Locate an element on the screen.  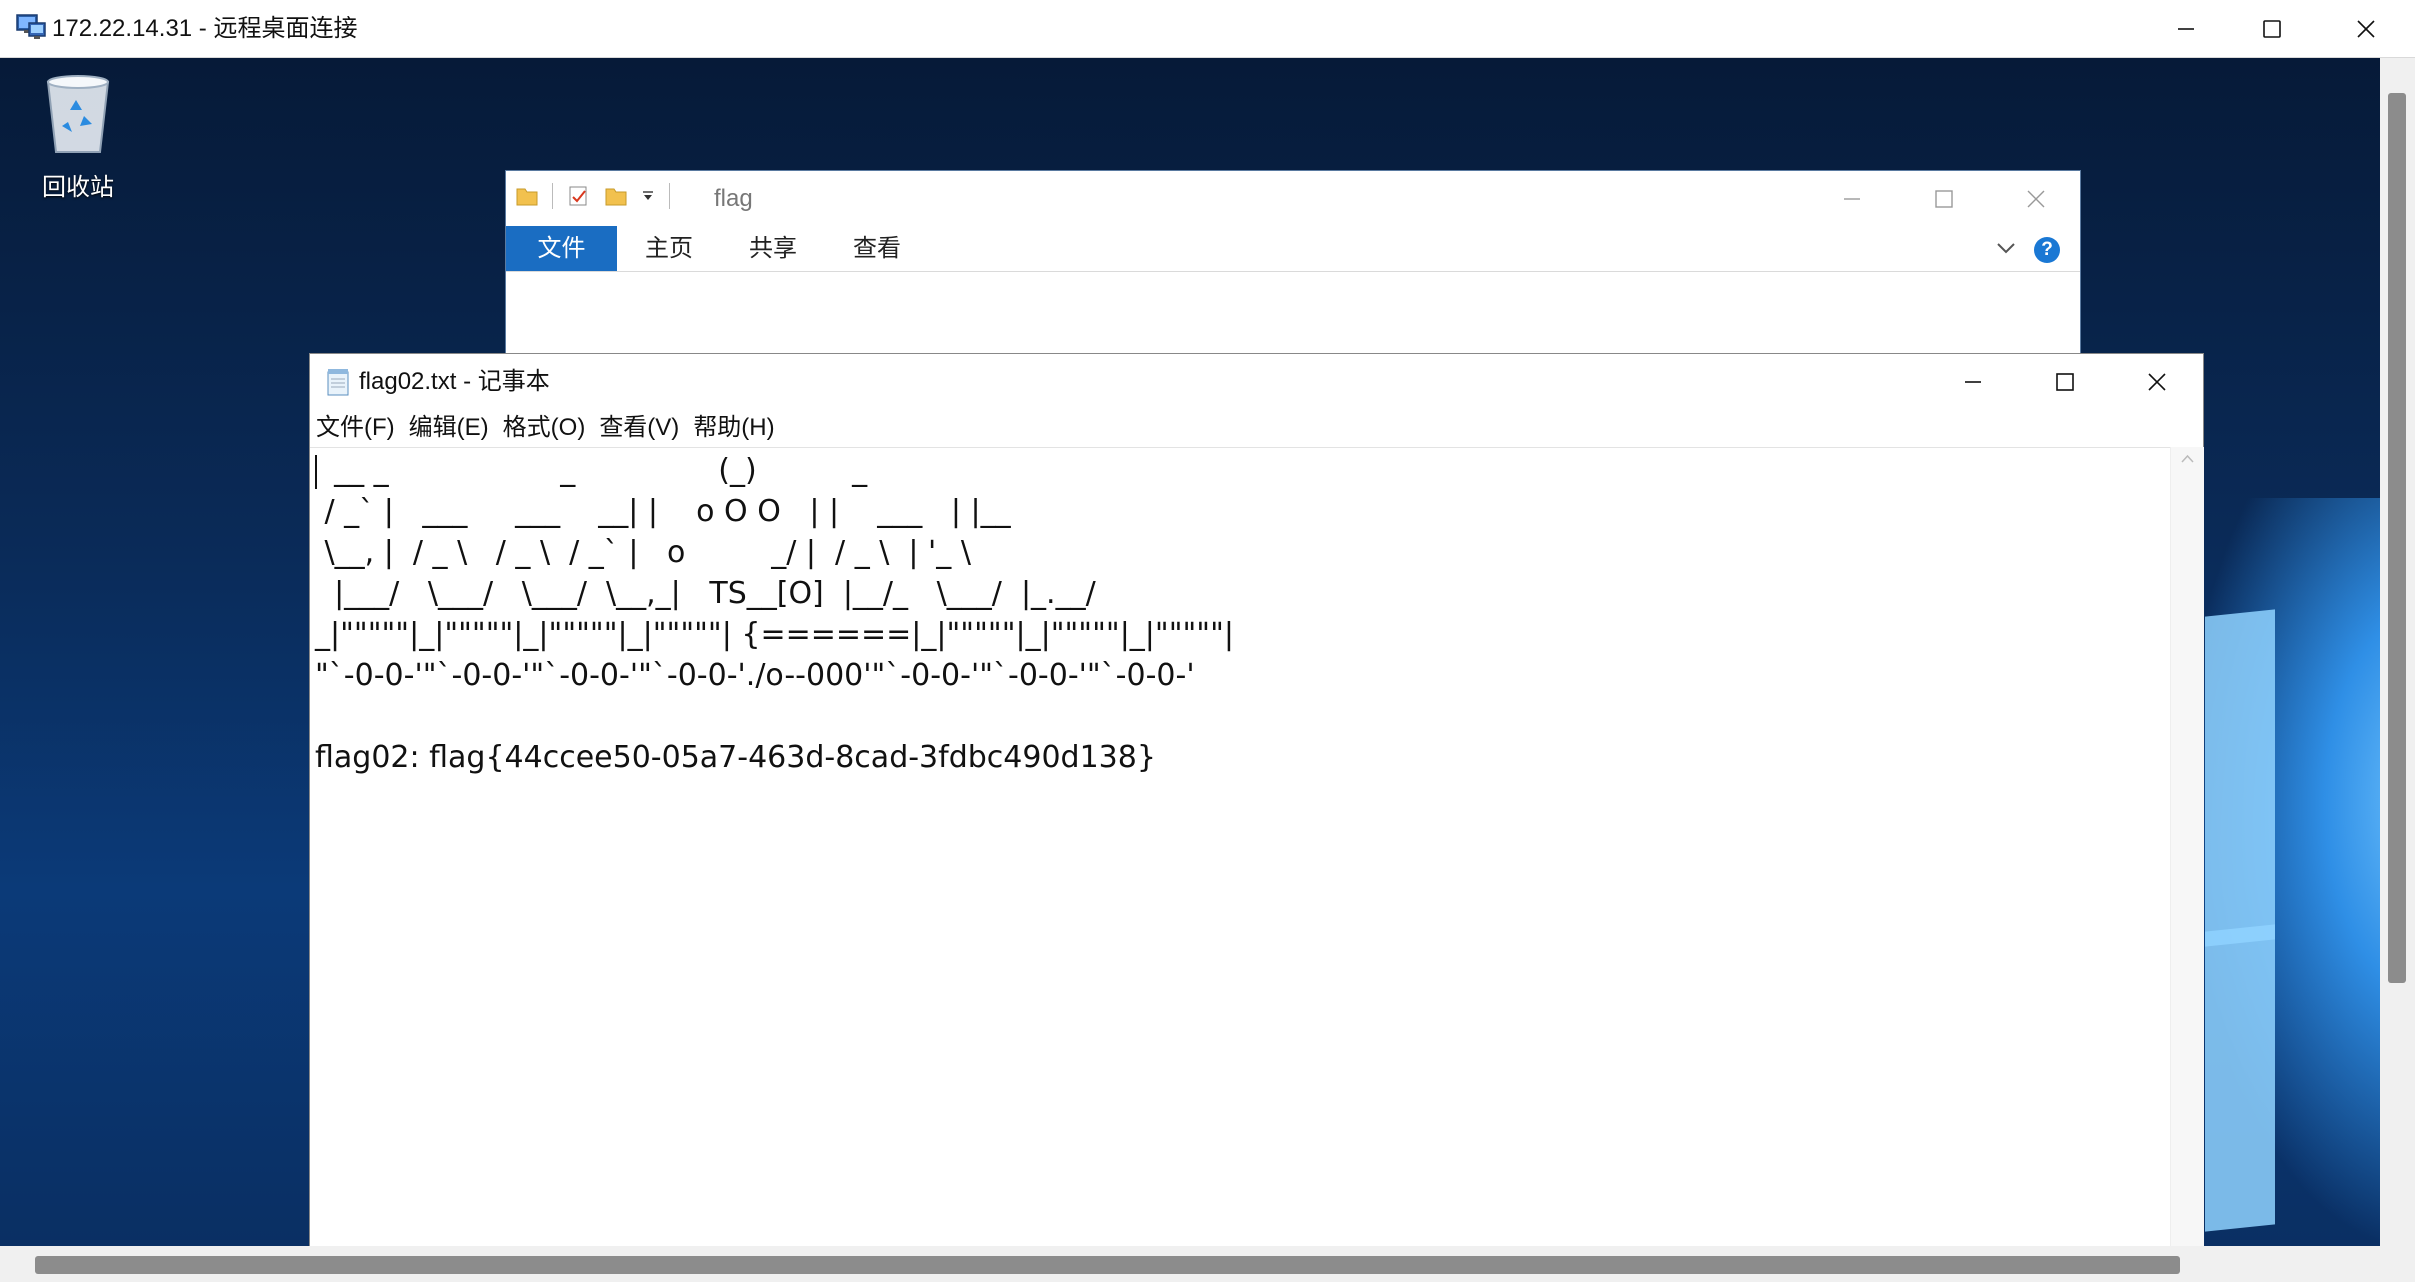
notepad-title: flag02.txt - 记事本 is located at coordinates (454, 381).